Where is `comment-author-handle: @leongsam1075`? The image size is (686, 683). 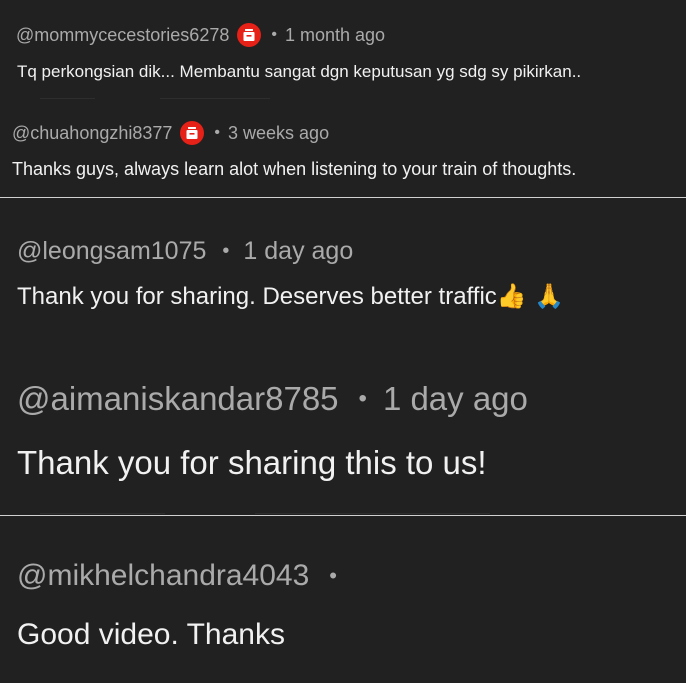
comment-author-handle: @leongsam1075 is located at coordinates (111, 251).